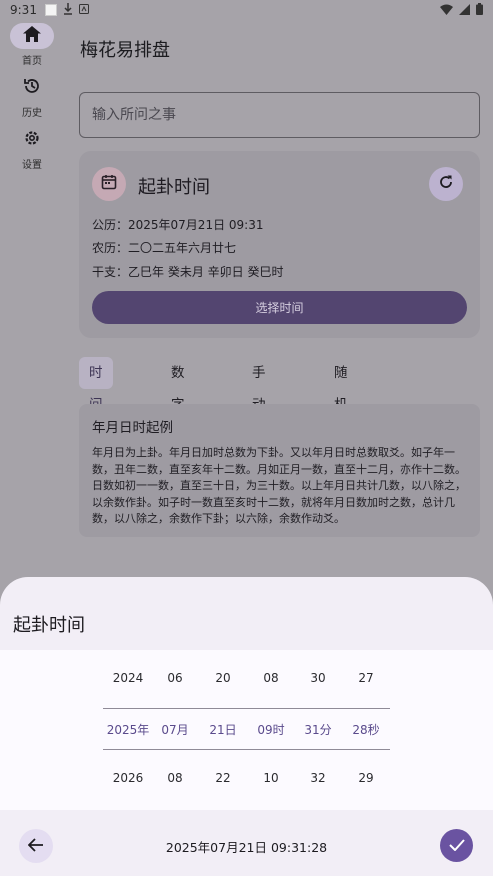 This screenshot has width=493, height=876. I want to click on year-prev: 2024, so click(128, 678).